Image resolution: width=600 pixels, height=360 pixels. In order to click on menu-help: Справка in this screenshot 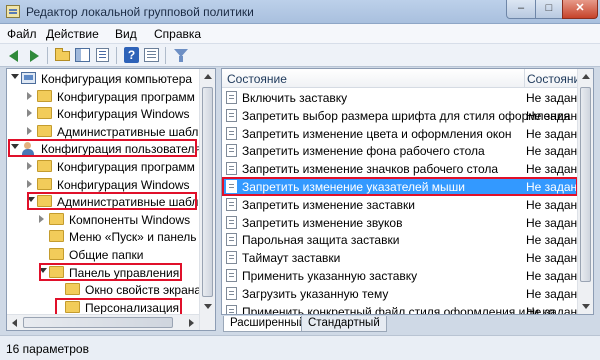, I will do `click(177, 34)`.